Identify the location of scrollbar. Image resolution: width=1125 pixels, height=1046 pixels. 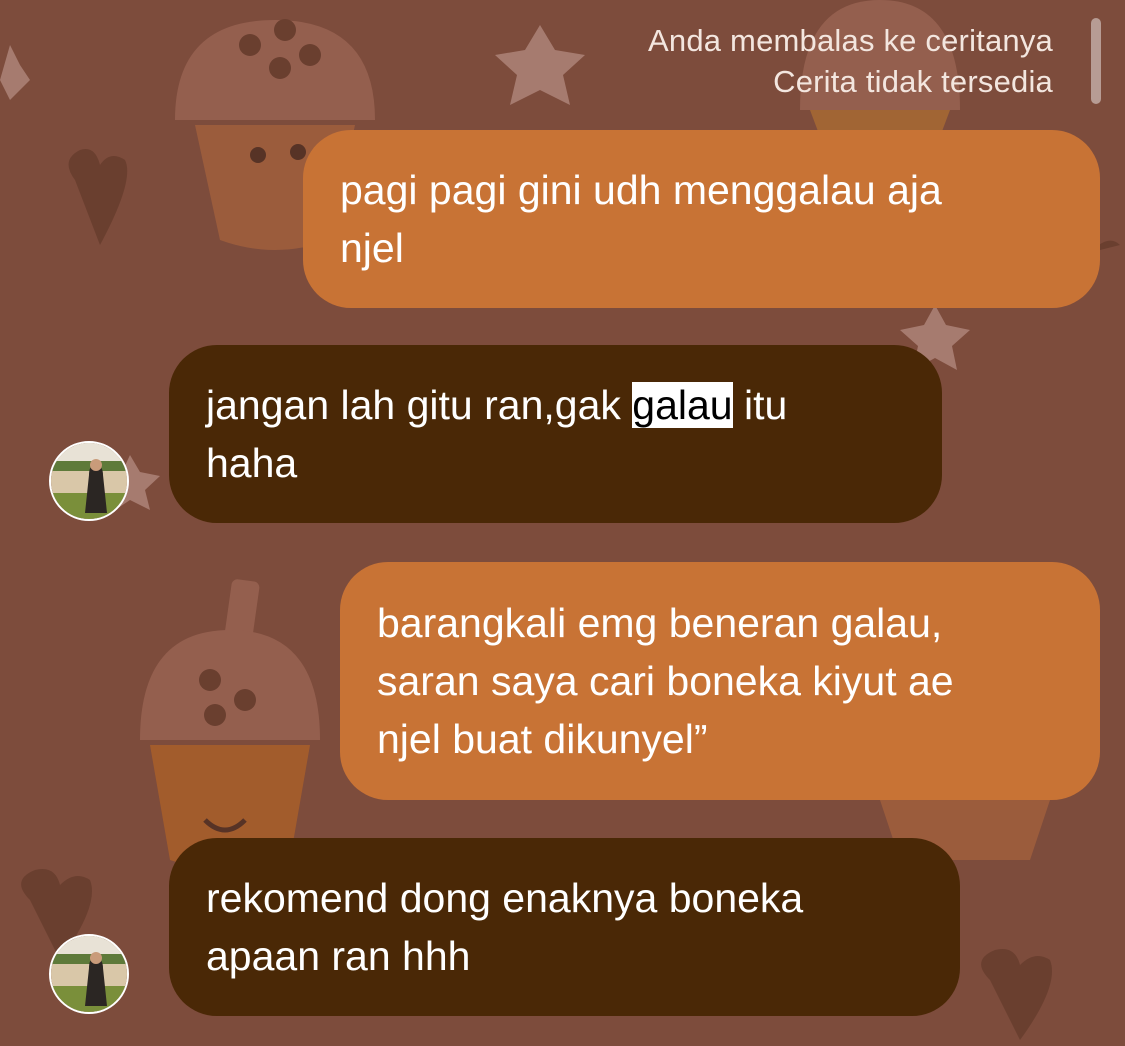
(1096, 61).